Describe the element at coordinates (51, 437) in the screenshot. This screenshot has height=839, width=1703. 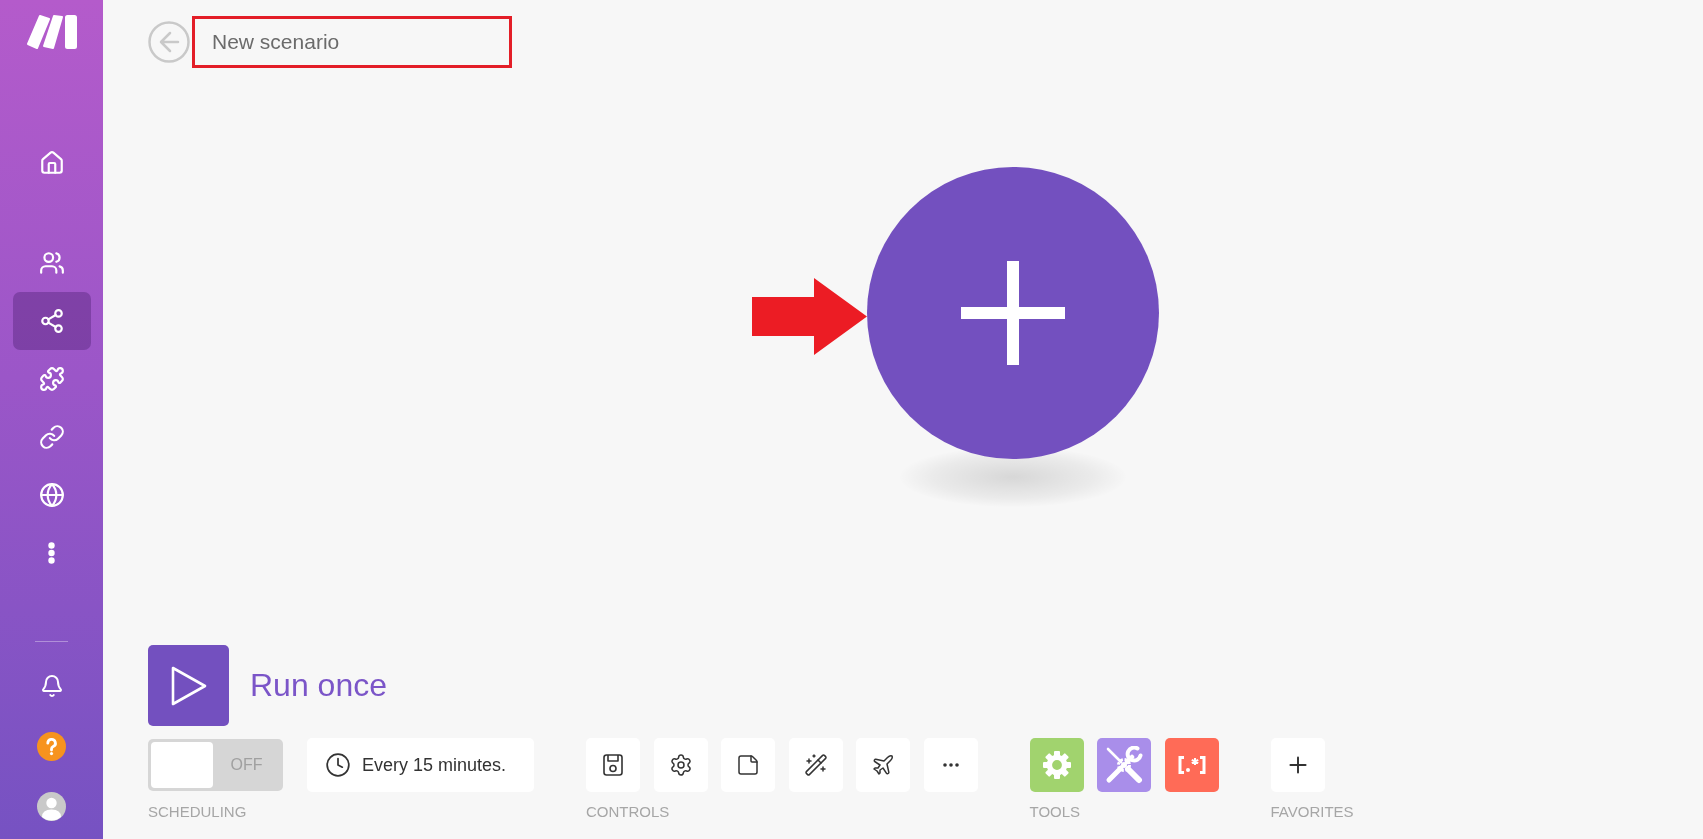
I see `link-icon` at that location.